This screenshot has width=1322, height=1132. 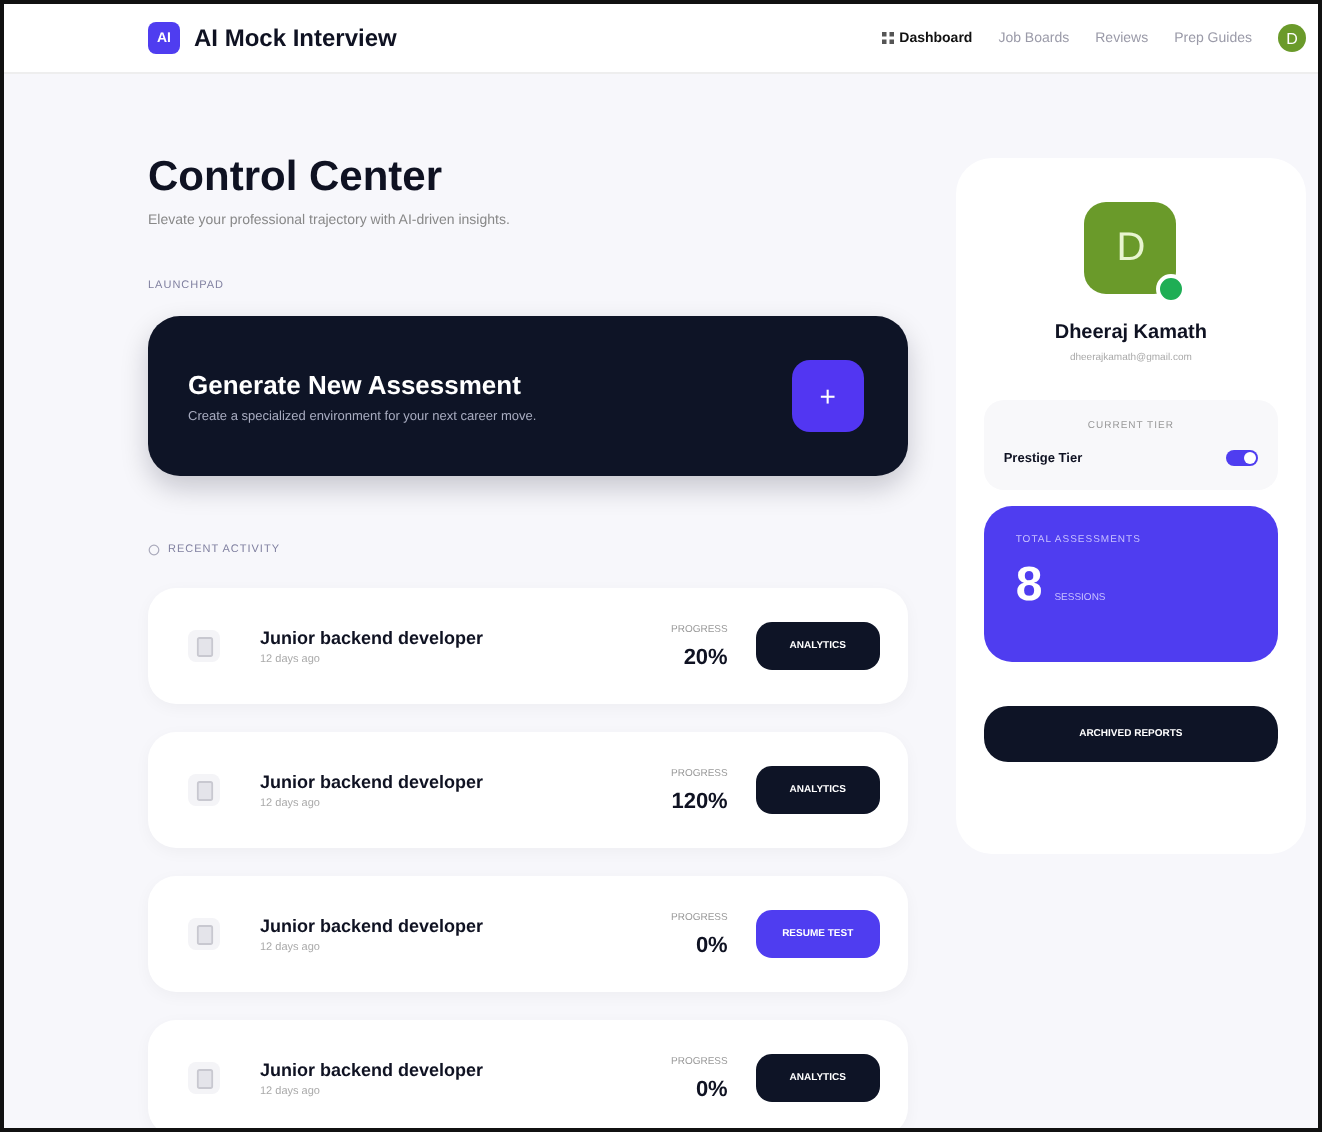 What do you see at coordinates (1029, 586) in the screenshot?
I see `stats-value: 8` at bounding box center [1029, 586].